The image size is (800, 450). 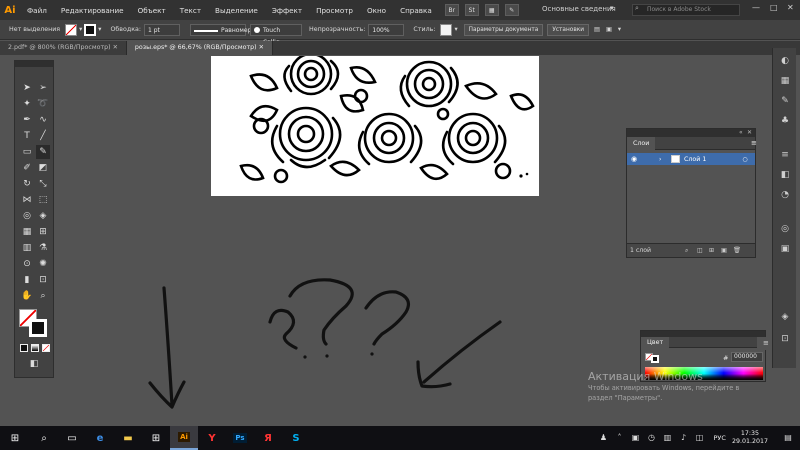 What do you see at coordinates (641, 143) in the screenshot?
I see `tab-layers: Слои` at bounding box center [641, 143].